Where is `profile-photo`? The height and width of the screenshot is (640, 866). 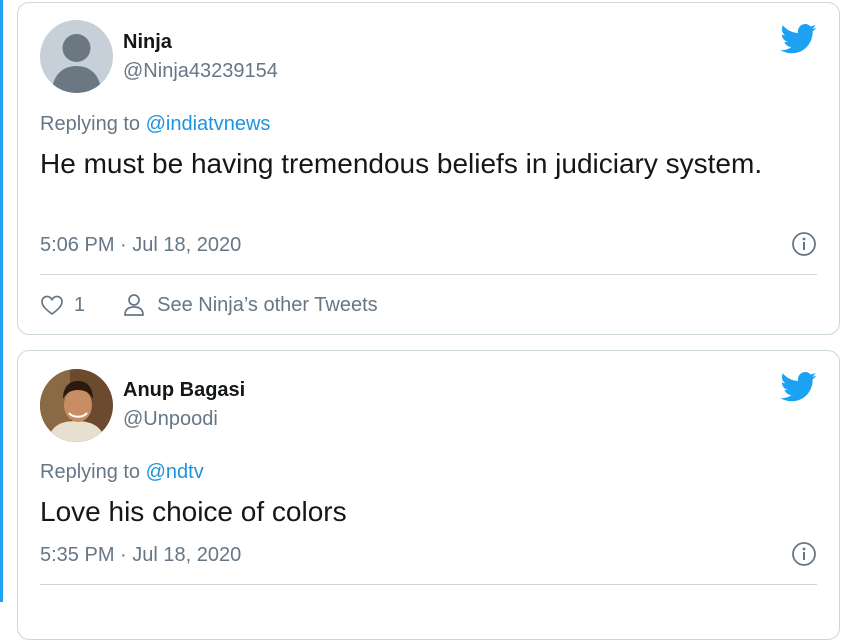
profile-photo is located at coordinates (76, 405).